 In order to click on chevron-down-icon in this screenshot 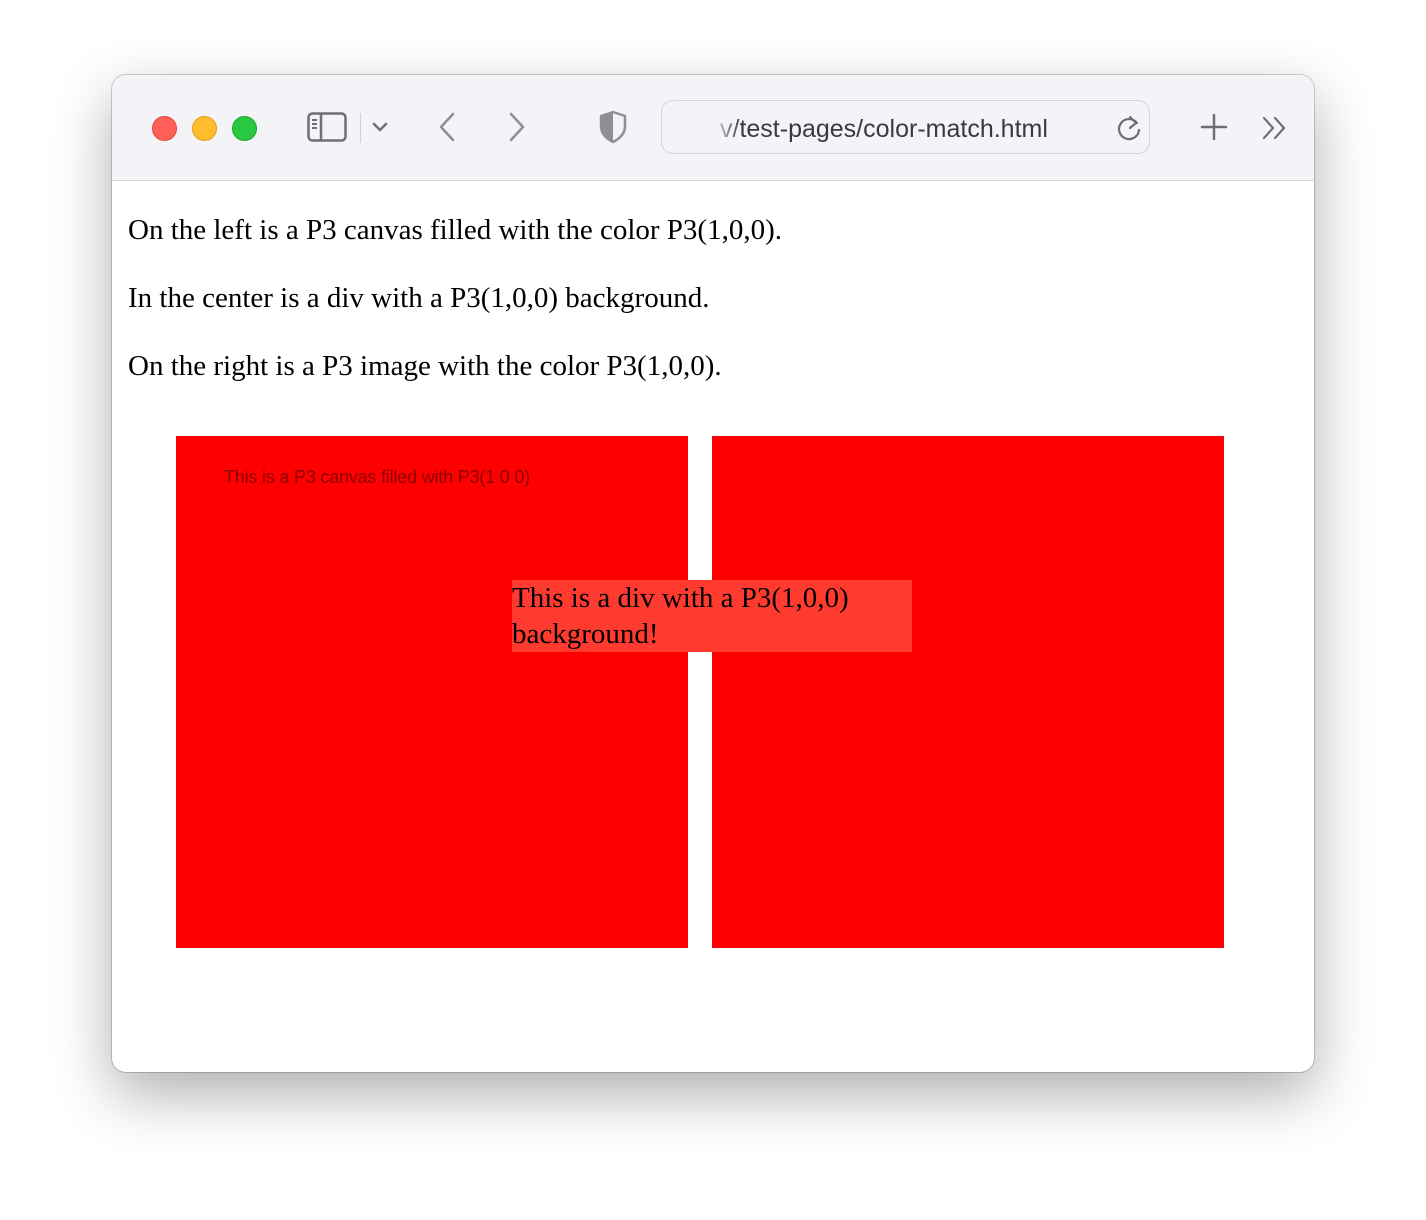, I will do `click(380, 127)`.